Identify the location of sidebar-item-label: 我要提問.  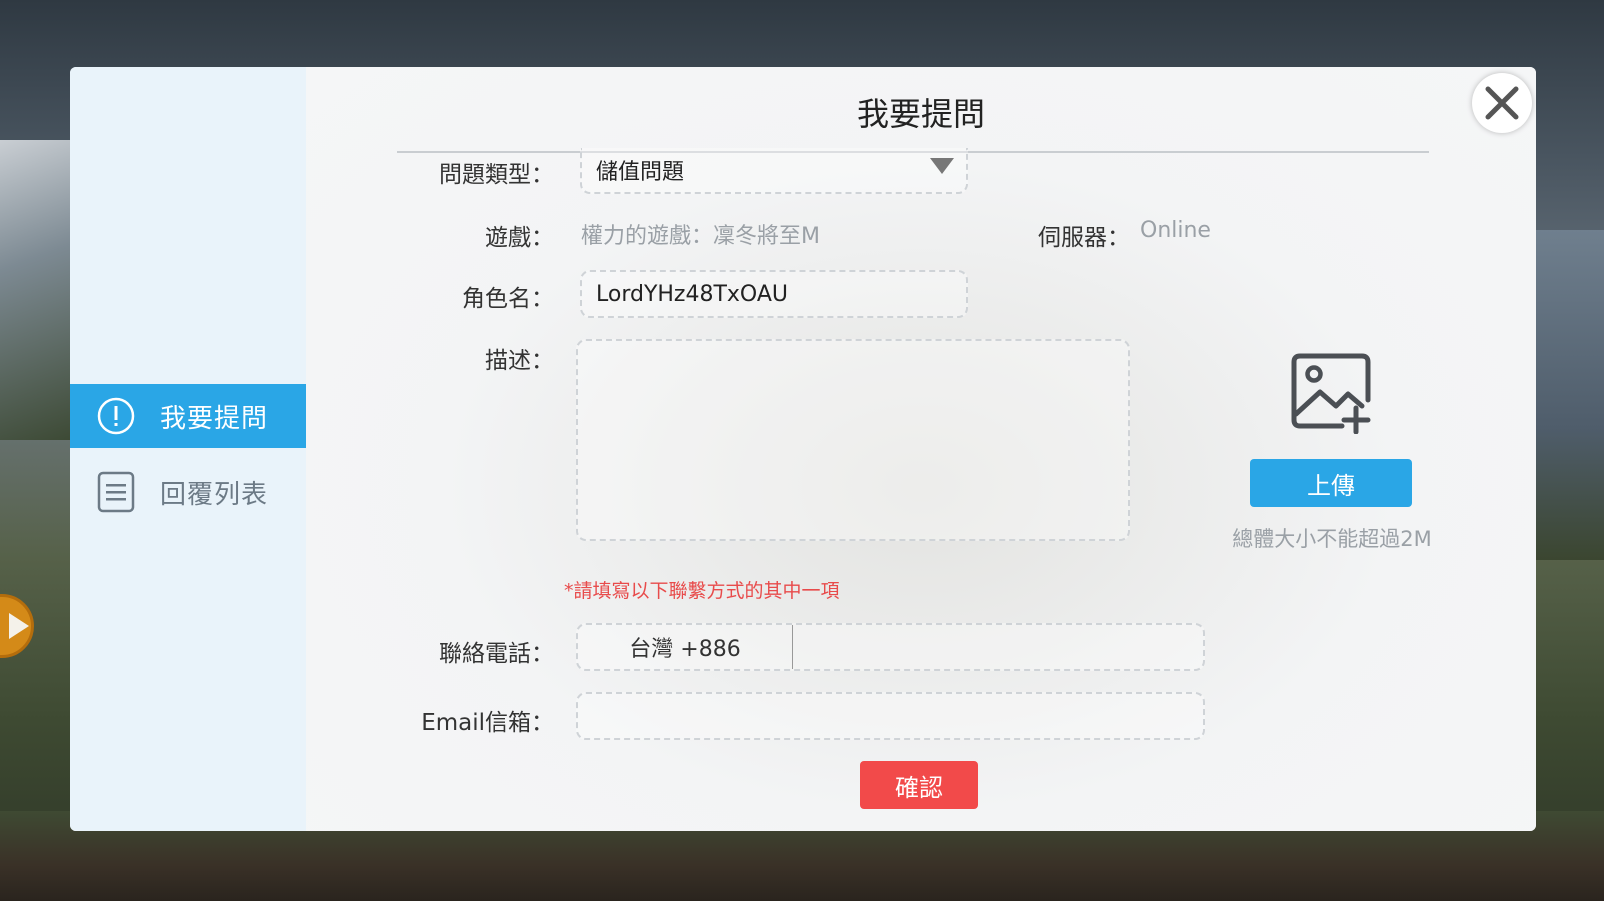
(214, 418).